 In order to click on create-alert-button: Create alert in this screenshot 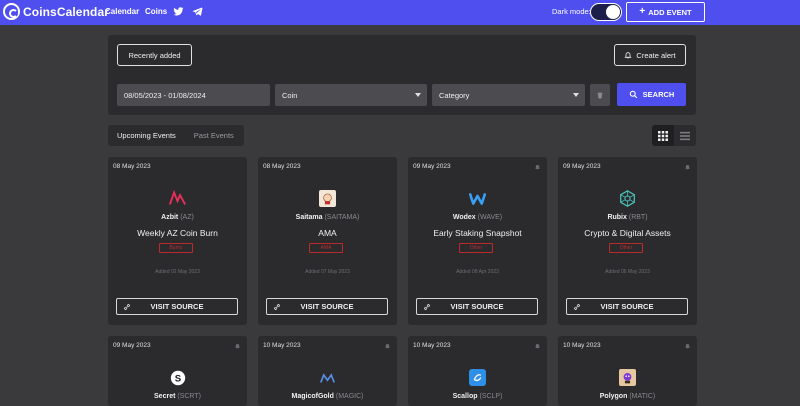, I will do `click(650, 55)`.